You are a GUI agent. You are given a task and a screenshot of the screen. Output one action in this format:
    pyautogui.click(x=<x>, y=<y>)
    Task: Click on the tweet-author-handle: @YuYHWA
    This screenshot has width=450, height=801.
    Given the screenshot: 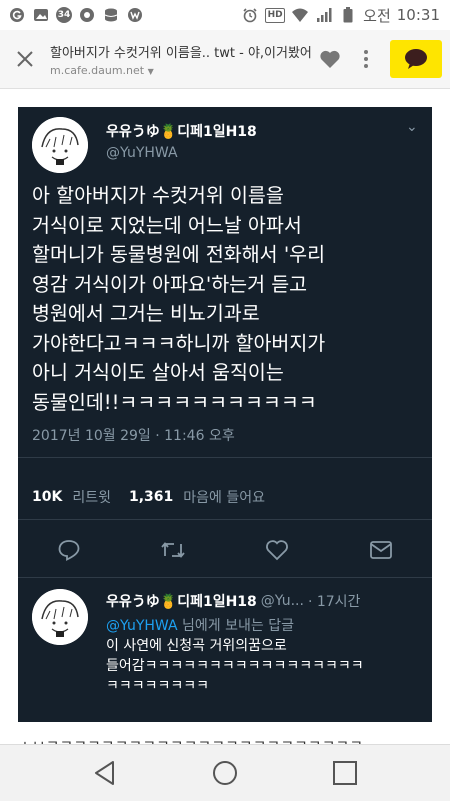 What is the action you would take?
    pyautogui.click(x=142, y=153)
    